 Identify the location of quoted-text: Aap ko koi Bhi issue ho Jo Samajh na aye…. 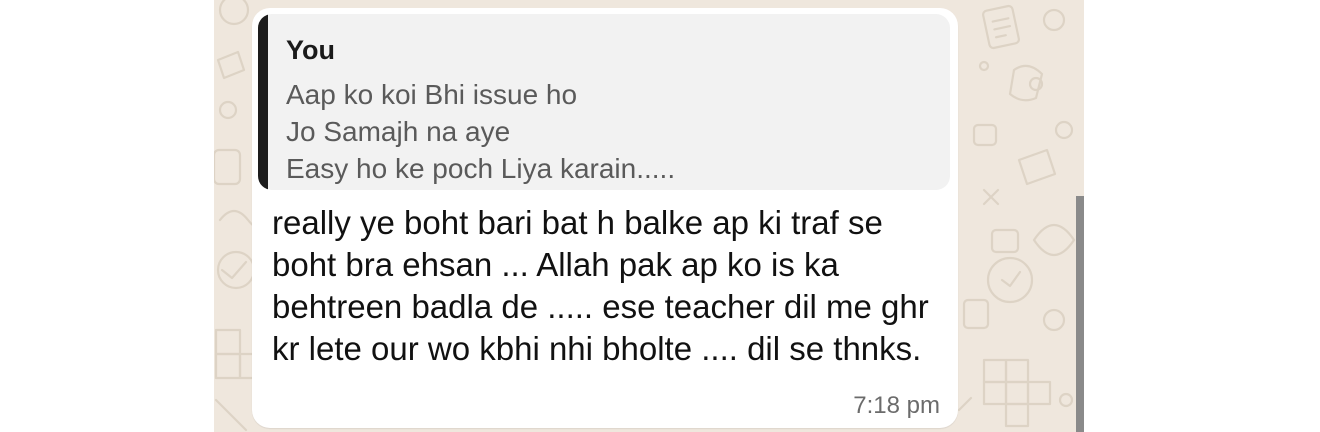
(480, 131).